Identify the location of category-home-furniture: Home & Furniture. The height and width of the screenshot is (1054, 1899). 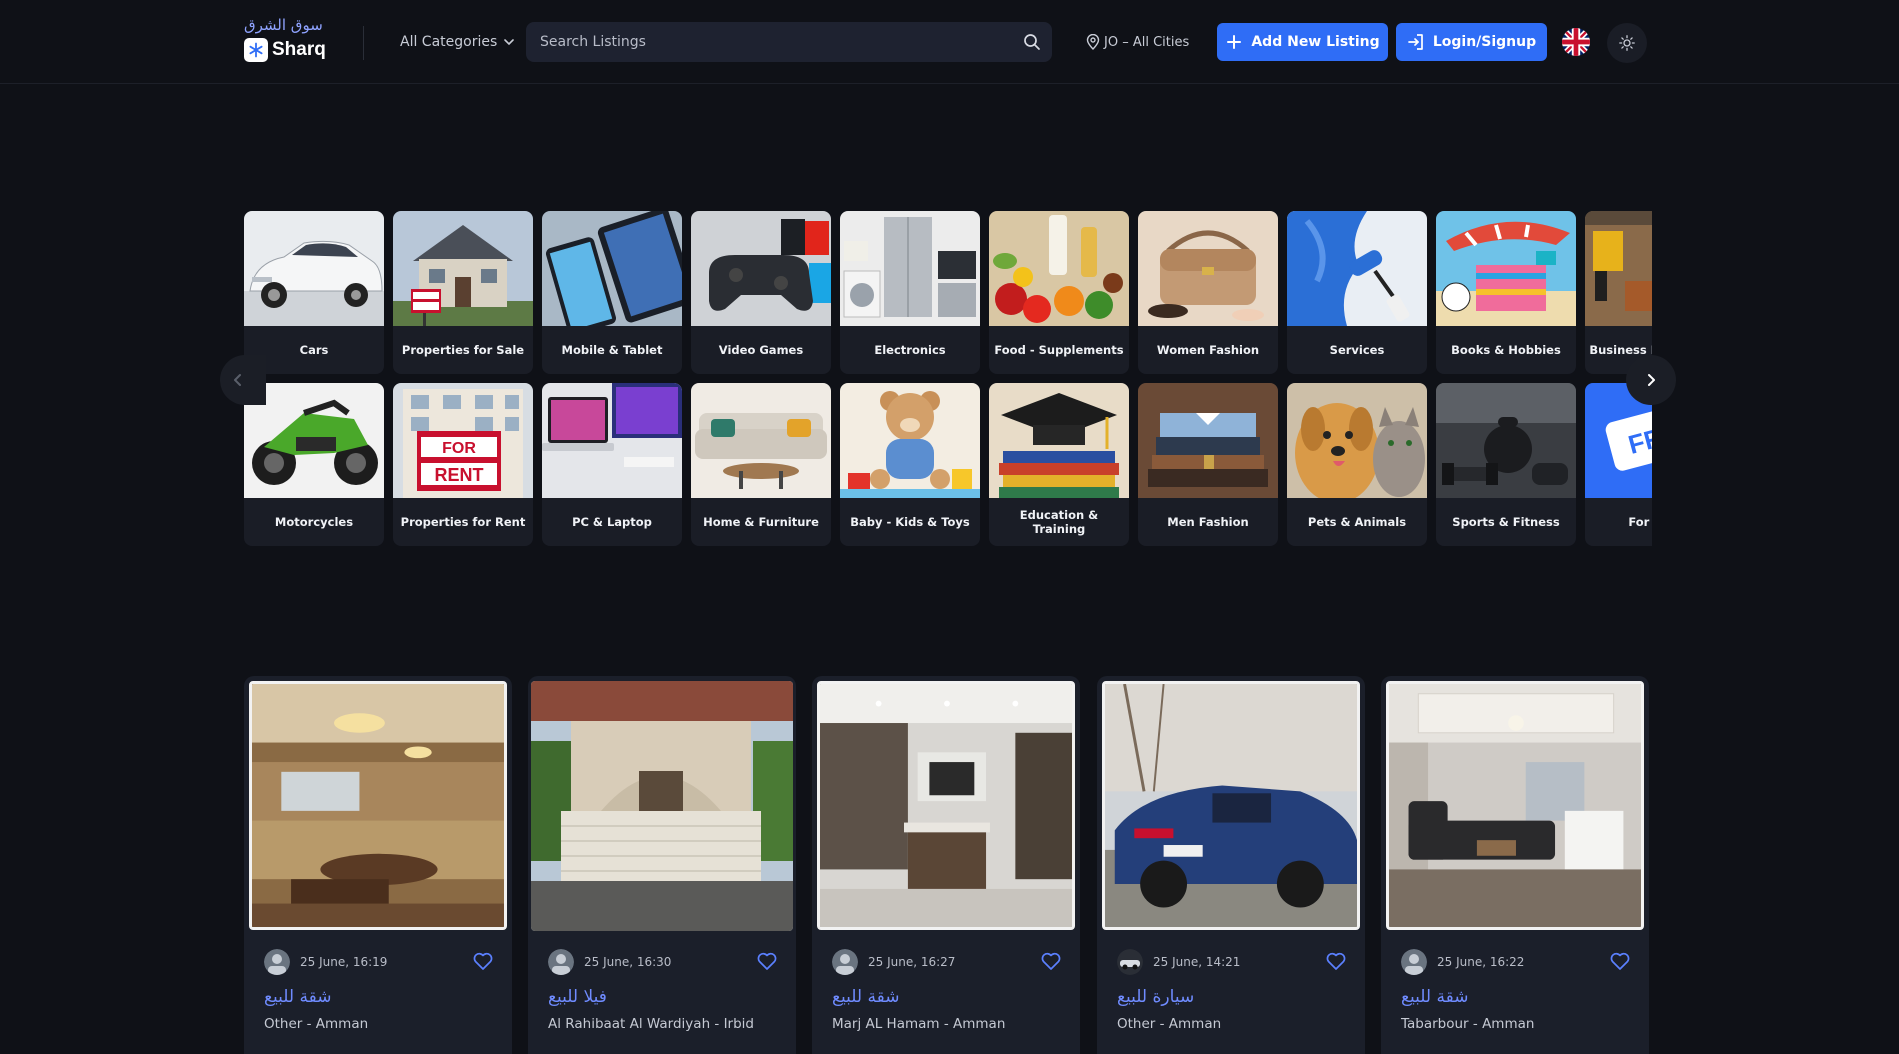
(761, 464).